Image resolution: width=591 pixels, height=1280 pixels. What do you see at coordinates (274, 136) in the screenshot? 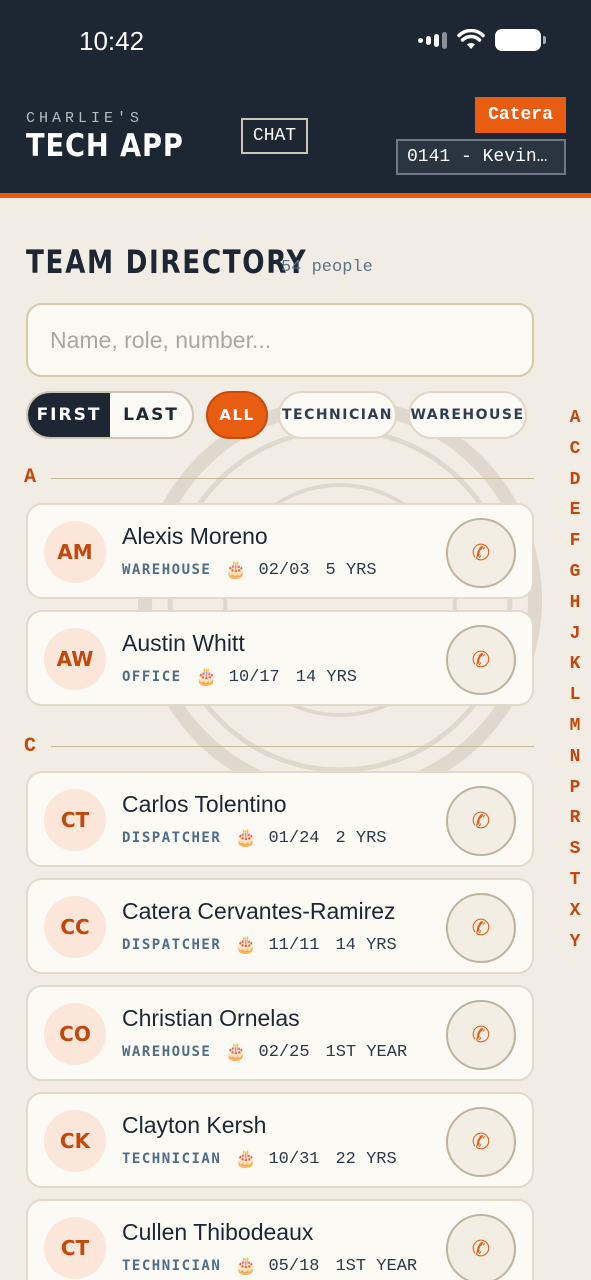
I see `chat-button: CHAT` at bounding box center [274, 136].